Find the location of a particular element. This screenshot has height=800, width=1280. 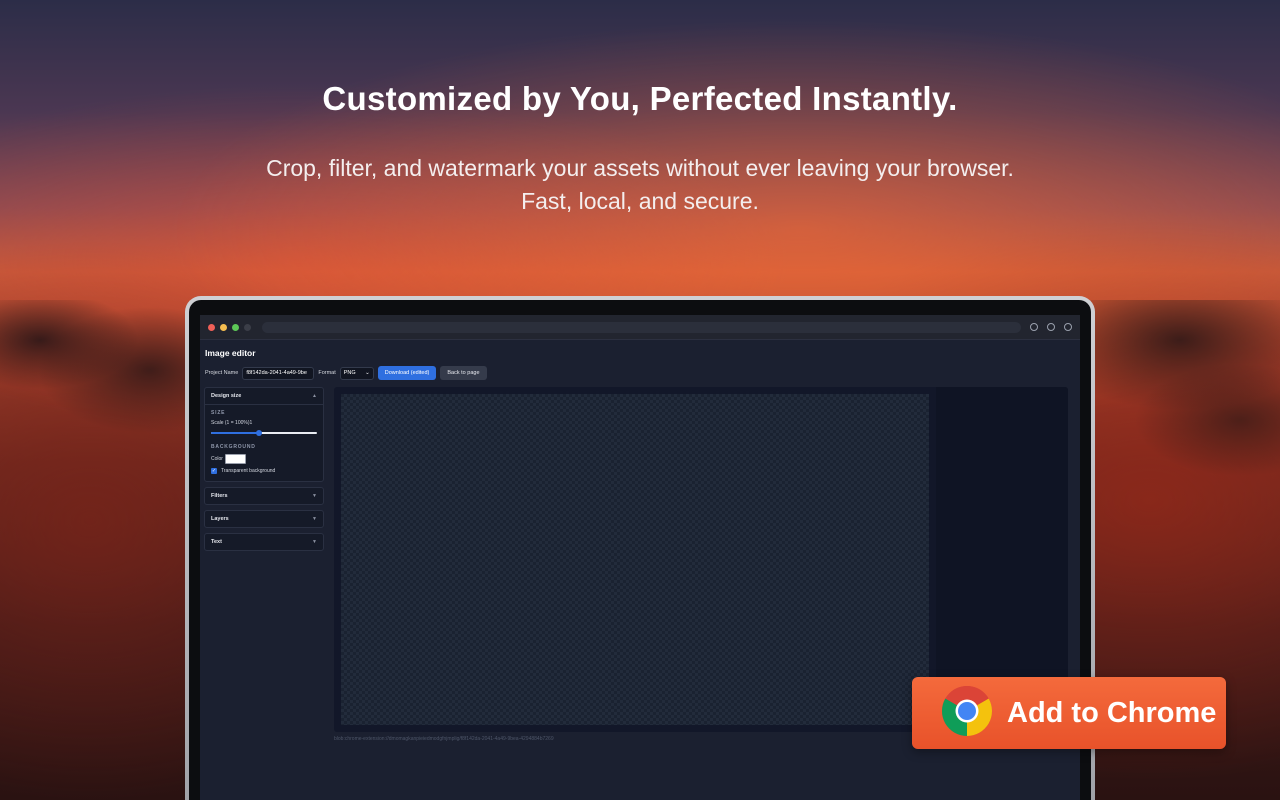

color-row: Color is located at coordinates (264, 459).